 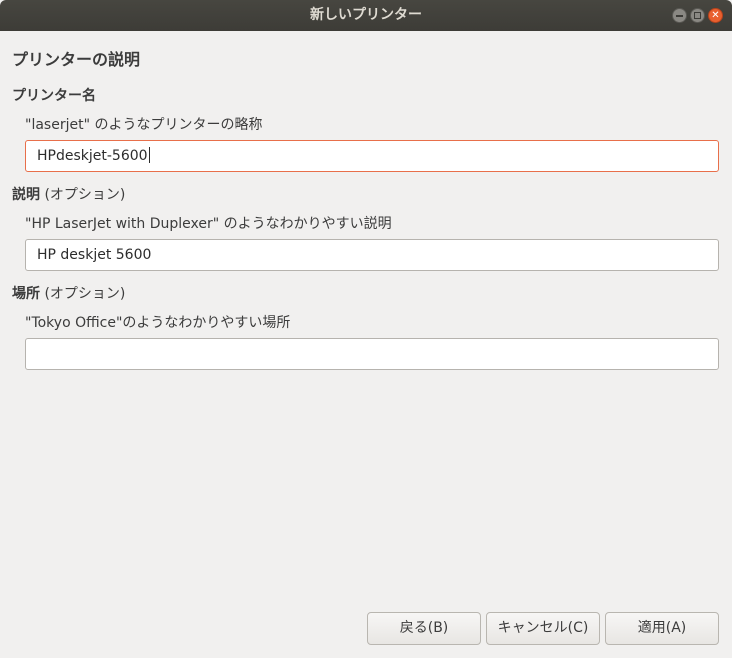 I want to click on printer-name-hint: "laserjet" のようなプリンターの略称, so click(x=144, y=125).